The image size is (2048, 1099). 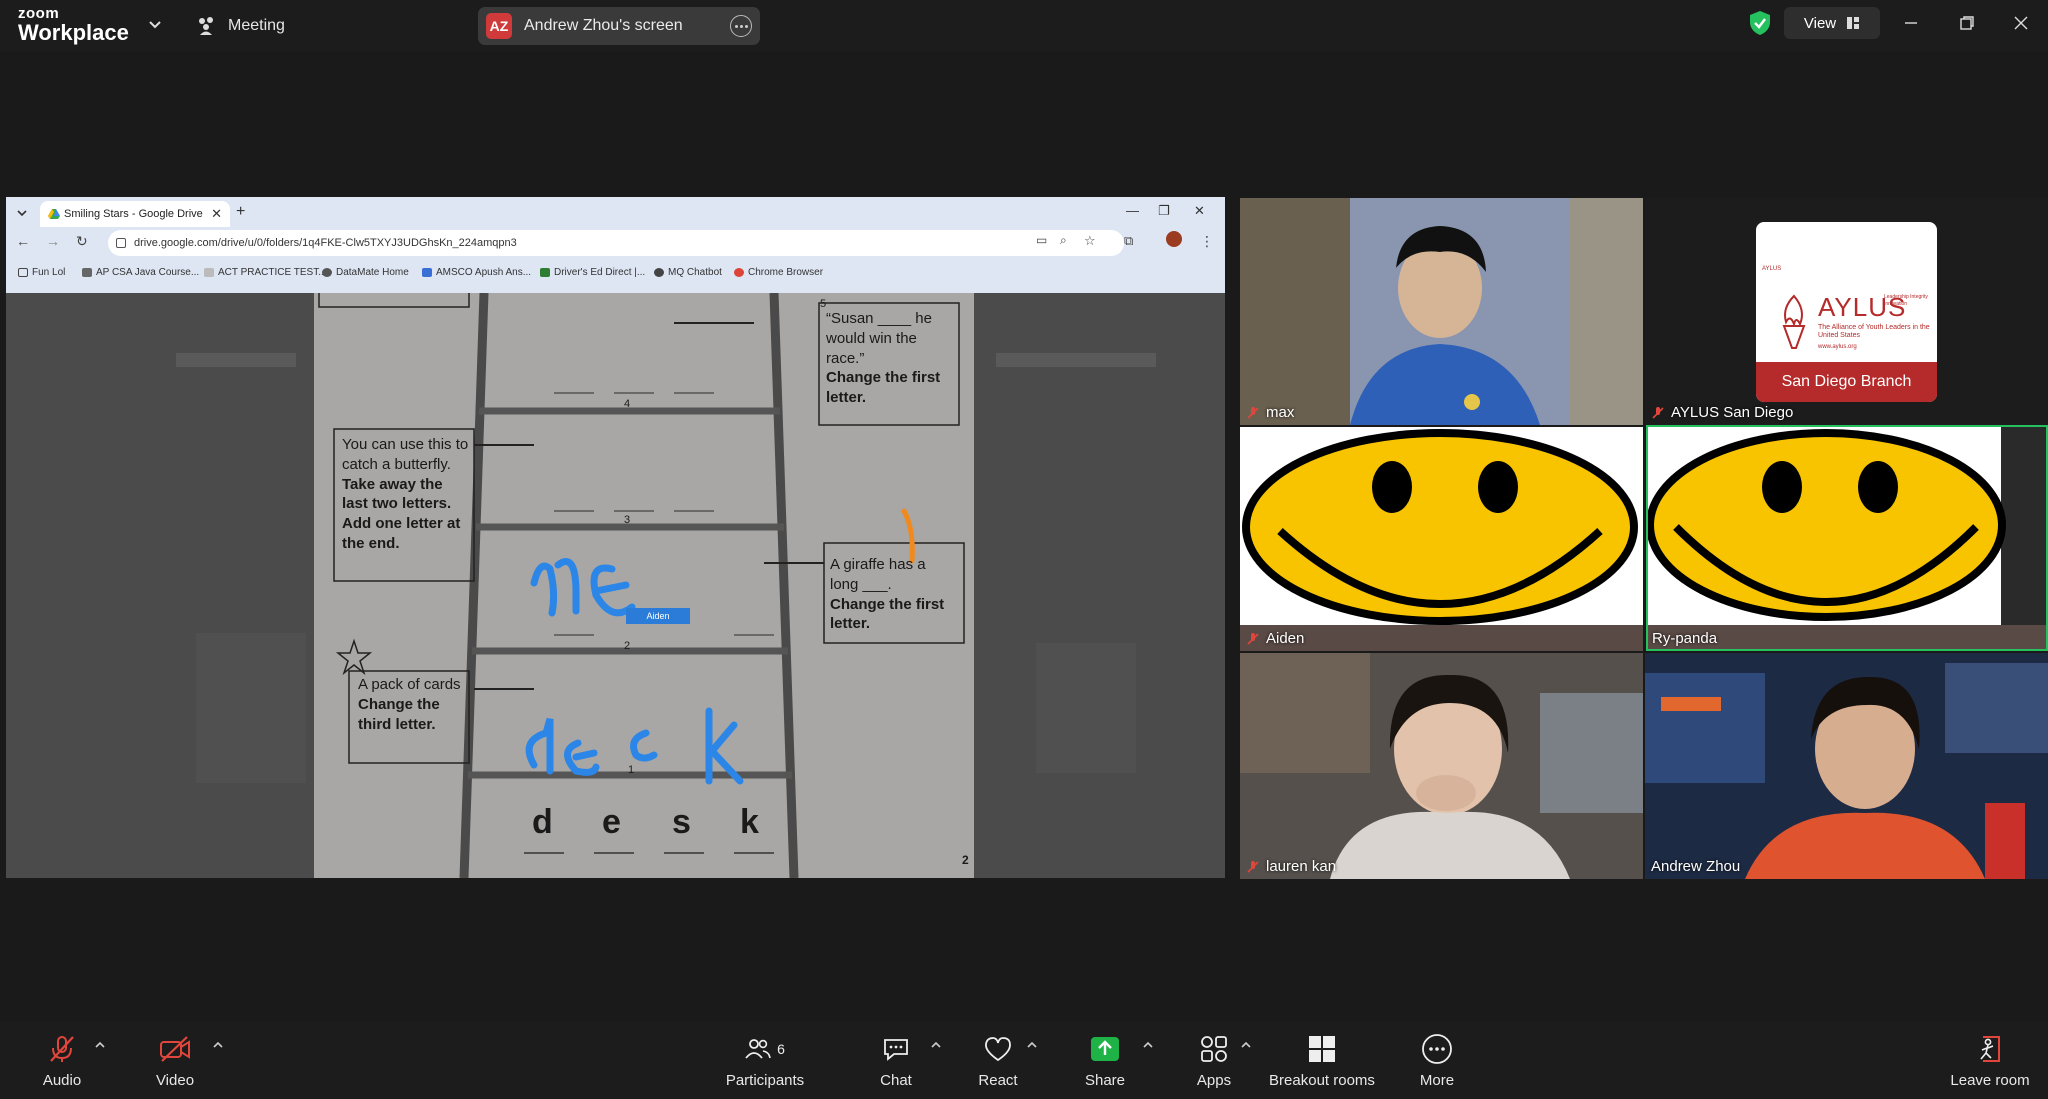 What do you see at coordinates (23, 241) in the screenshot?
I see `back-icon: ←` at bounding box center [23, 241].